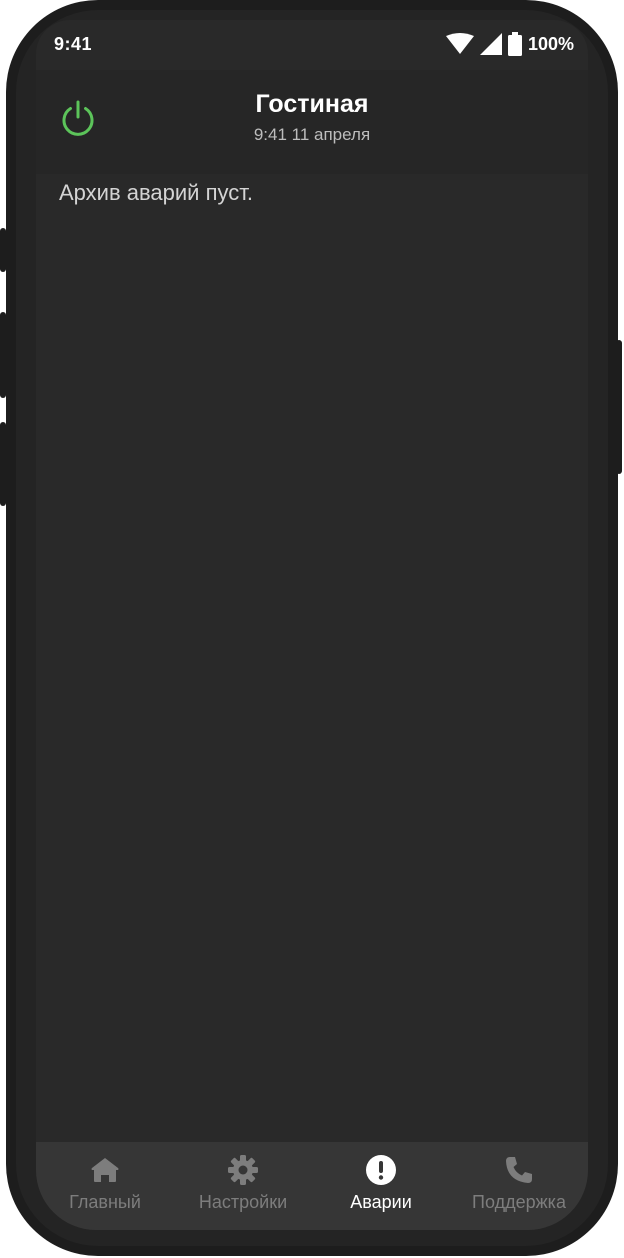  I want to click on side-button-volume-up, so click(3, 355).